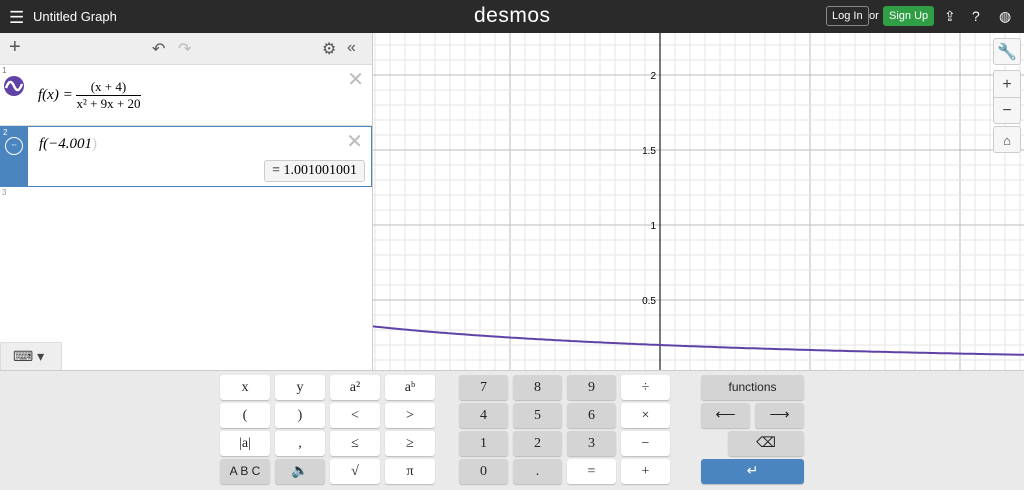 This screenshot has width=1024, height=490. Describe the element at coordinates (355, 471) in the screenshot. I see `key-2-3: √` at that location.